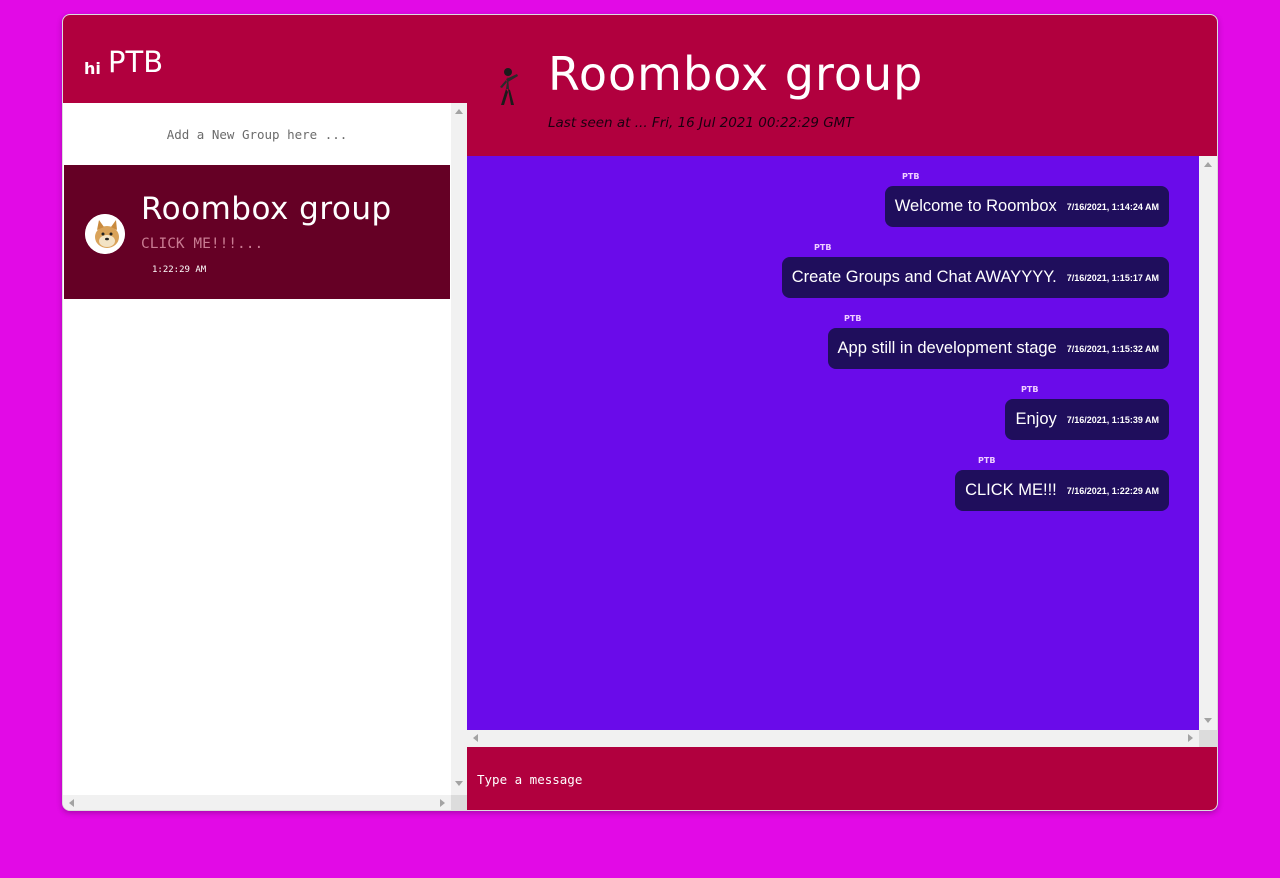  I want to click on message-text: Welcome to Roombox, so click(975, 206).